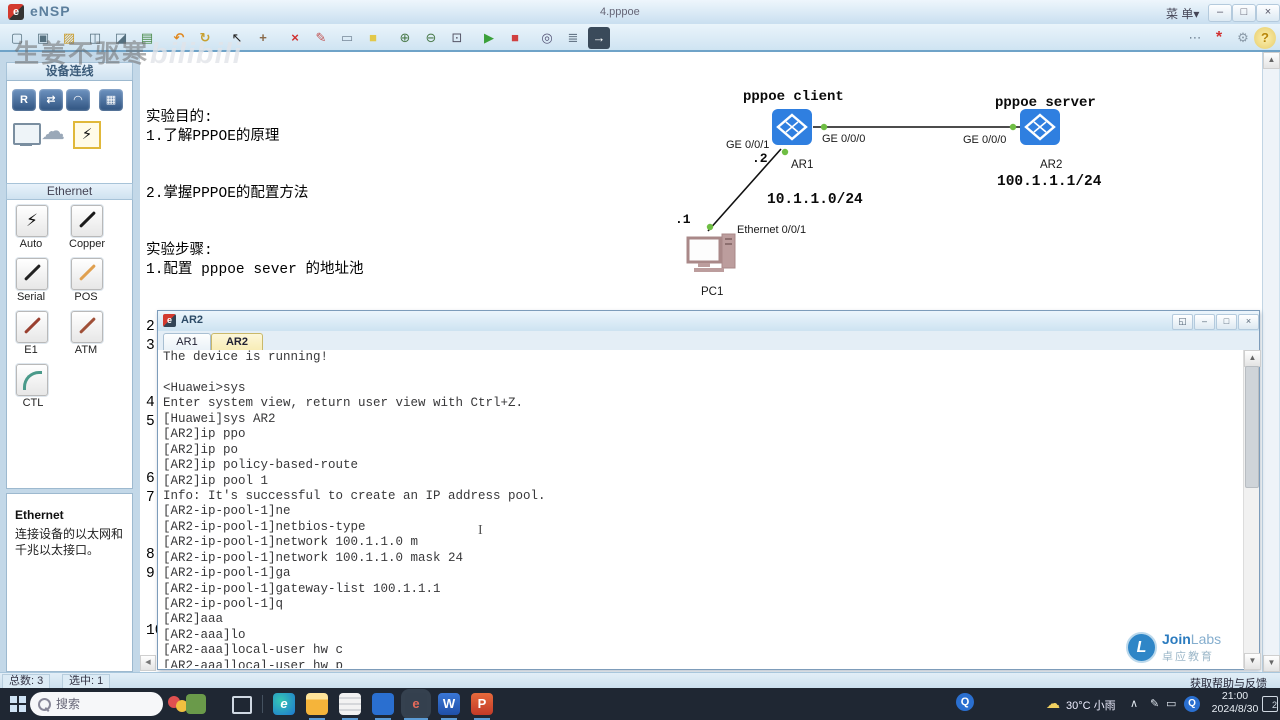  What do you see at coordinates (32, 380) in the screenshot?
I see `link-ctl-button` at bounding box center [32, 380].